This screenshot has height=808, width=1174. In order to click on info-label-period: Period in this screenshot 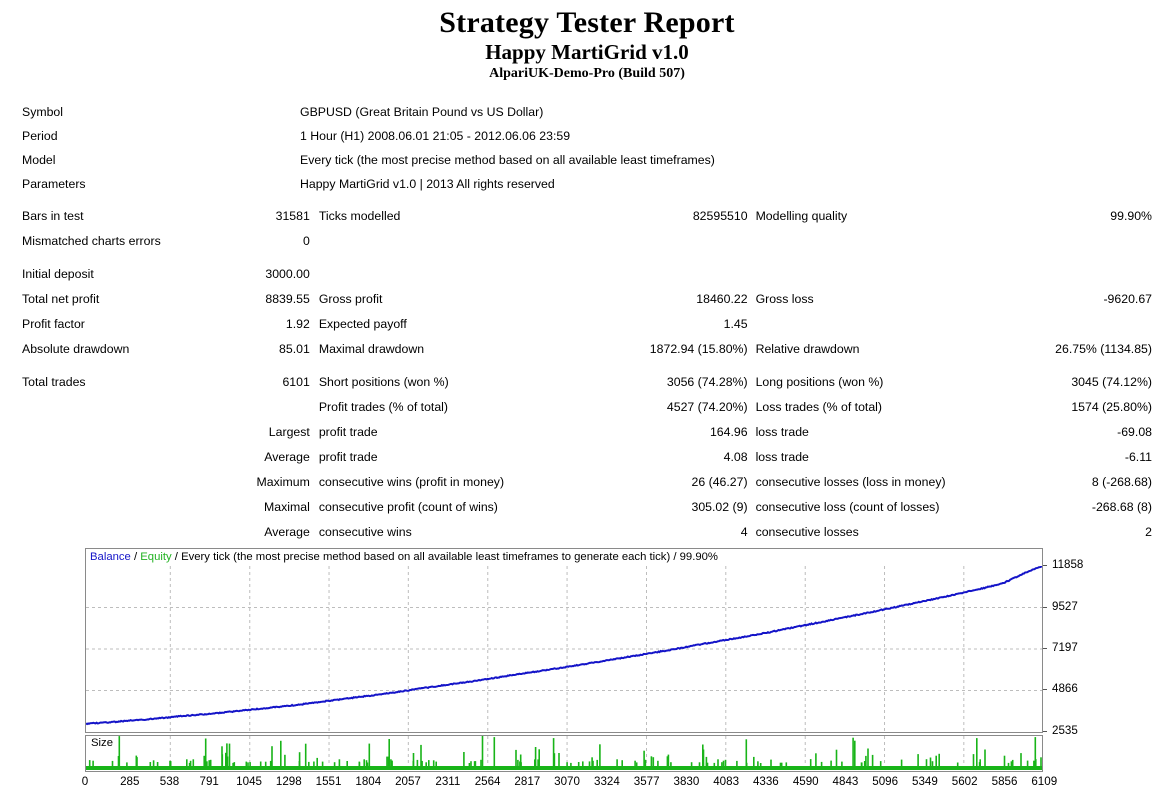, I will do `click(40, 136)`.